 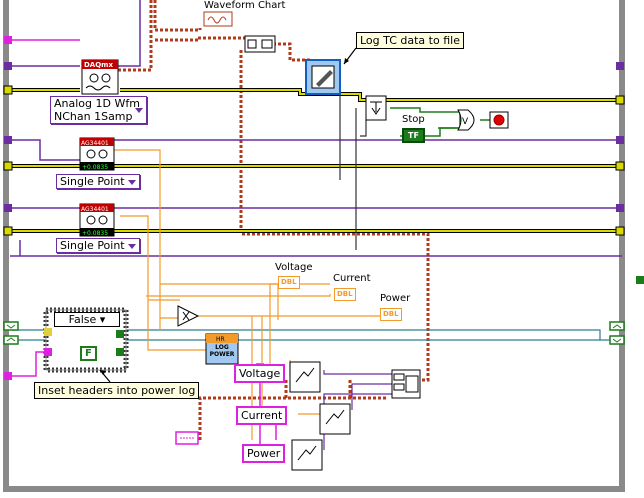 What do you see at coordinates (289, 282) in the screenshot?
I see `voltage-dbl-terminal: DBL` at bounding box center [289, 282].